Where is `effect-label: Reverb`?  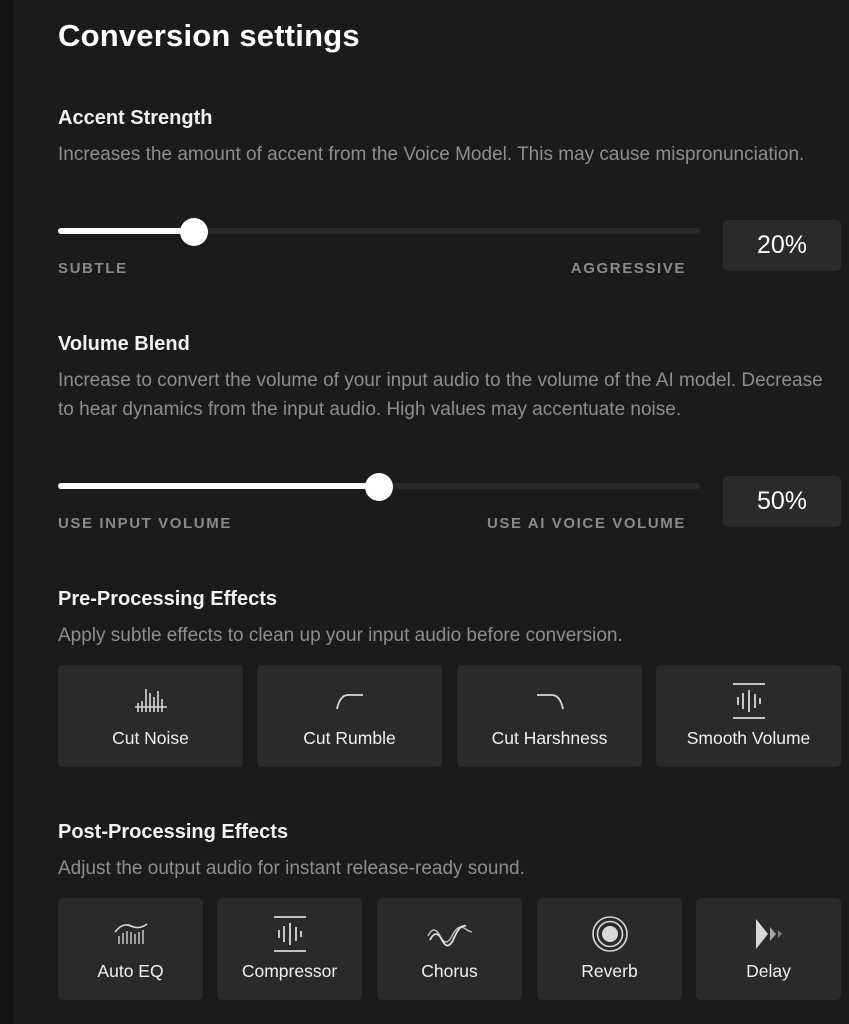 effect-label: Reverb is located at coordinates (609, 971).